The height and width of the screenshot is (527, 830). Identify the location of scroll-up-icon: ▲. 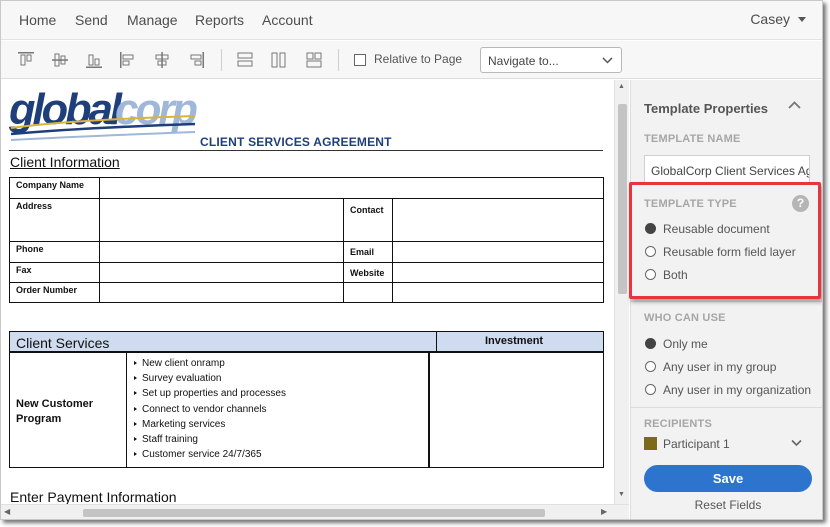
(621, 86).